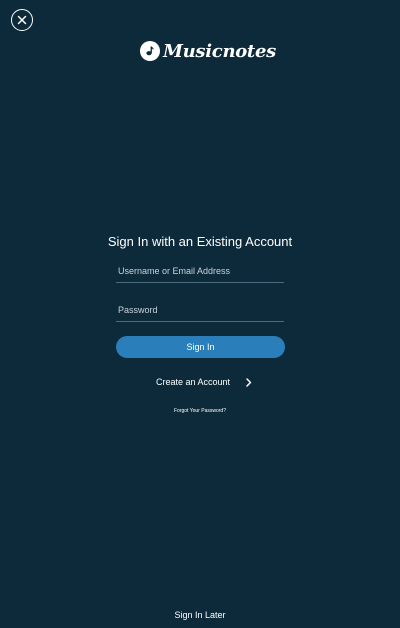 This screenshot has width=400, height=628. I want to click on password-input, so click(200, 310).